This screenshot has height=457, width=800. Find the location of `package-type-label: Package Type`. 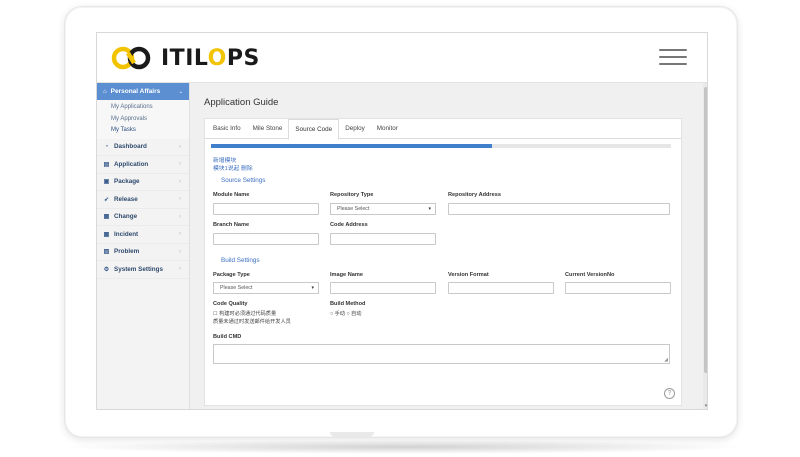

package-type-label: Package Type is located at coordinates (231, 275).